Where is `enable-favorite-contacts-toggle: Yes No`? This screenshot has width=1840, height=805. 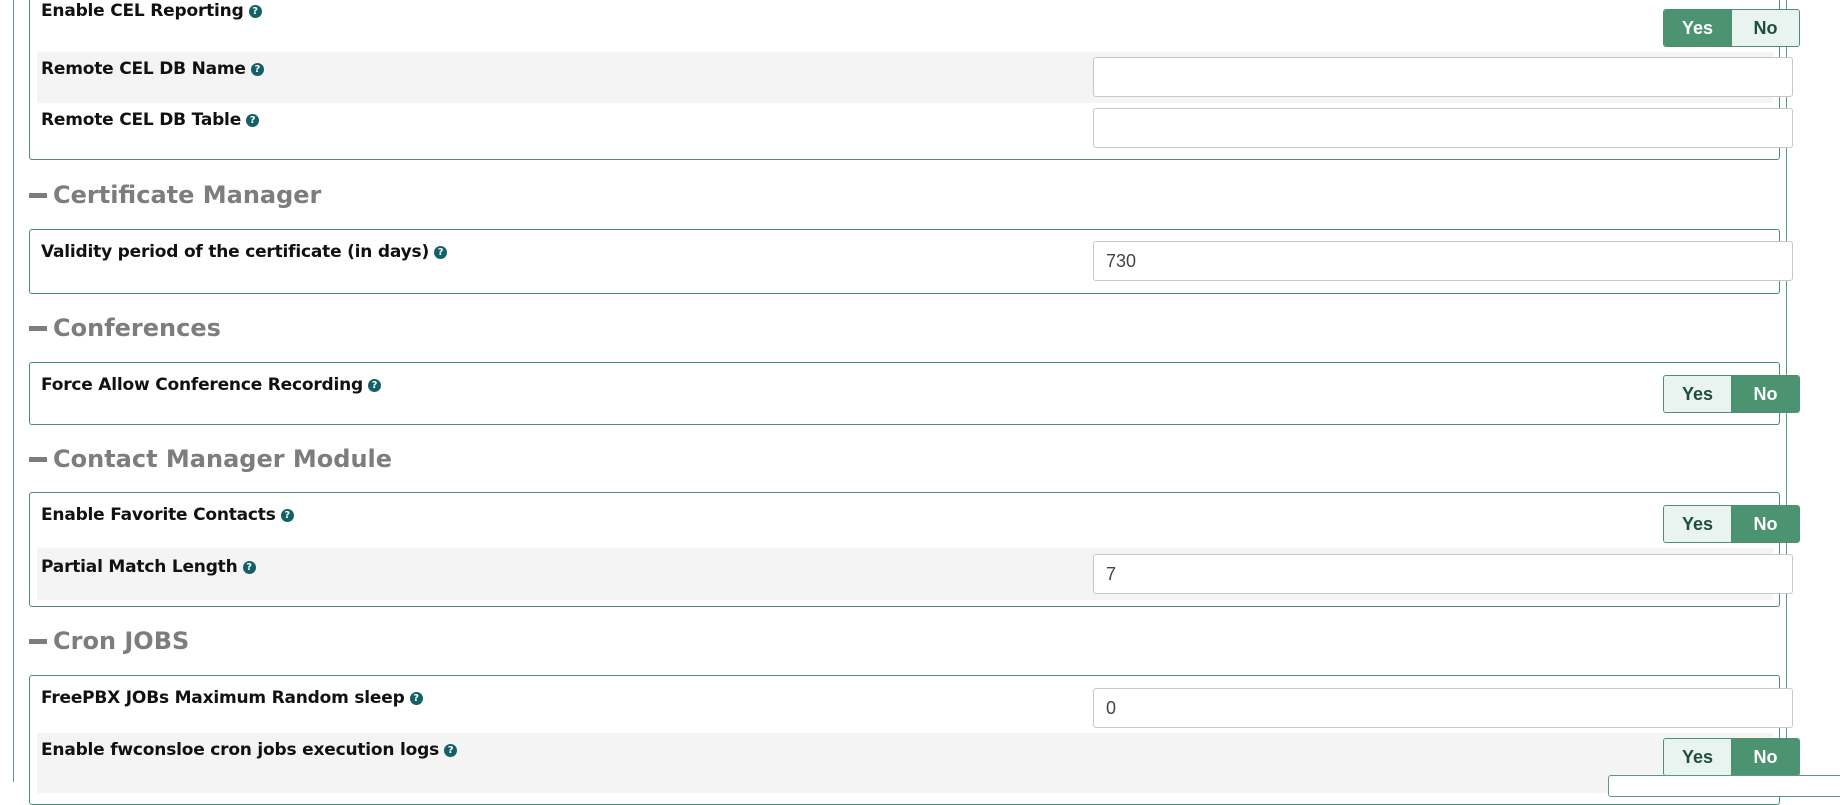
enable-favorite-contacts-toggle: Yes No is located at coordinates (1731, 524).